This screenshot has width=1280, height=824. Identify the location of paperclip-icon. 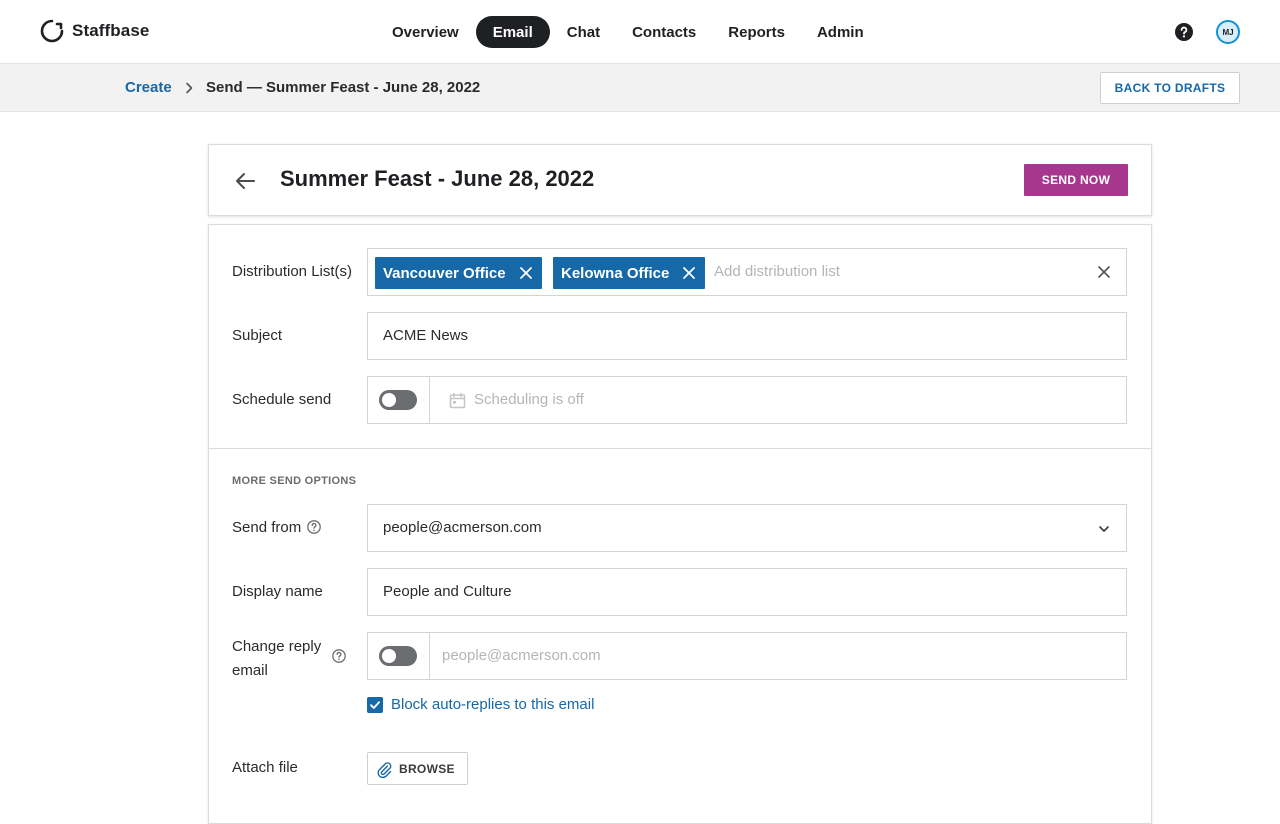
(384, 769).